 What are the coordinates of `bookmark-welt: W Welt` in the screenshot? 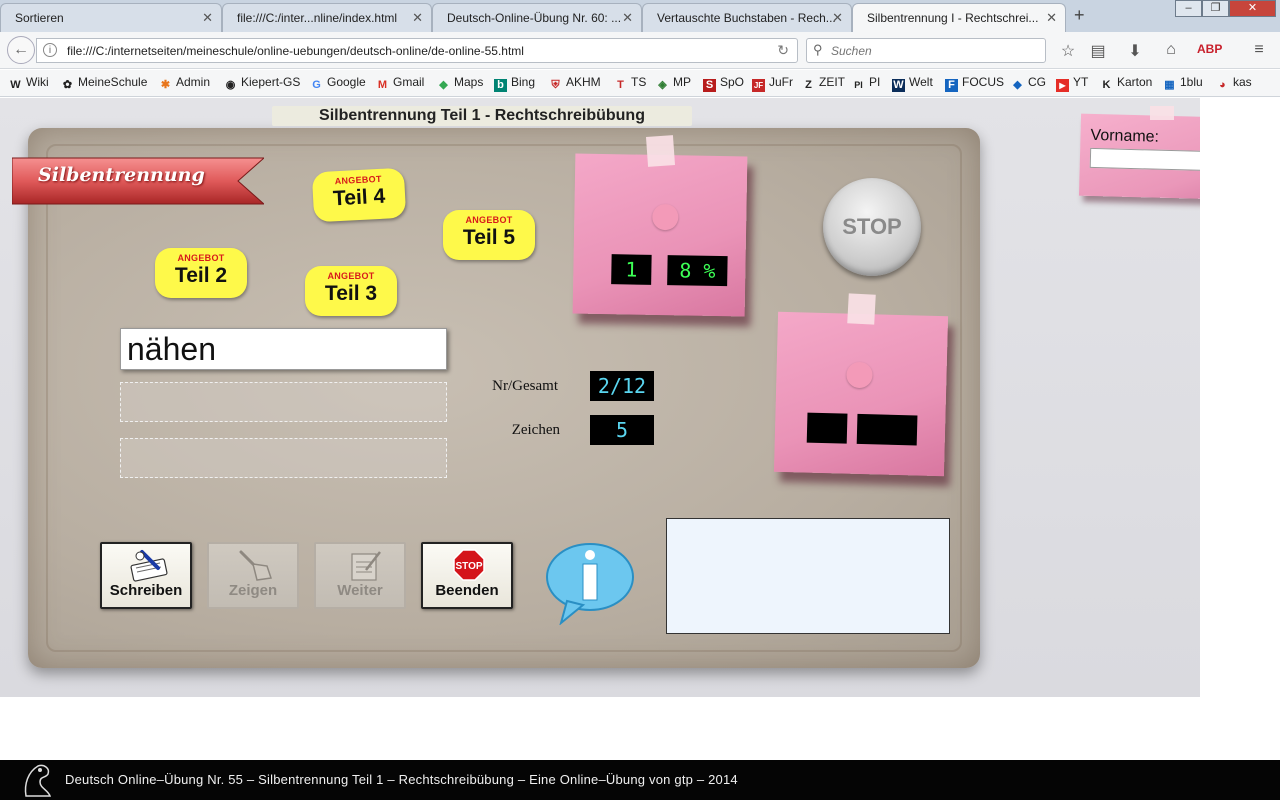 It's located at (912, 83).